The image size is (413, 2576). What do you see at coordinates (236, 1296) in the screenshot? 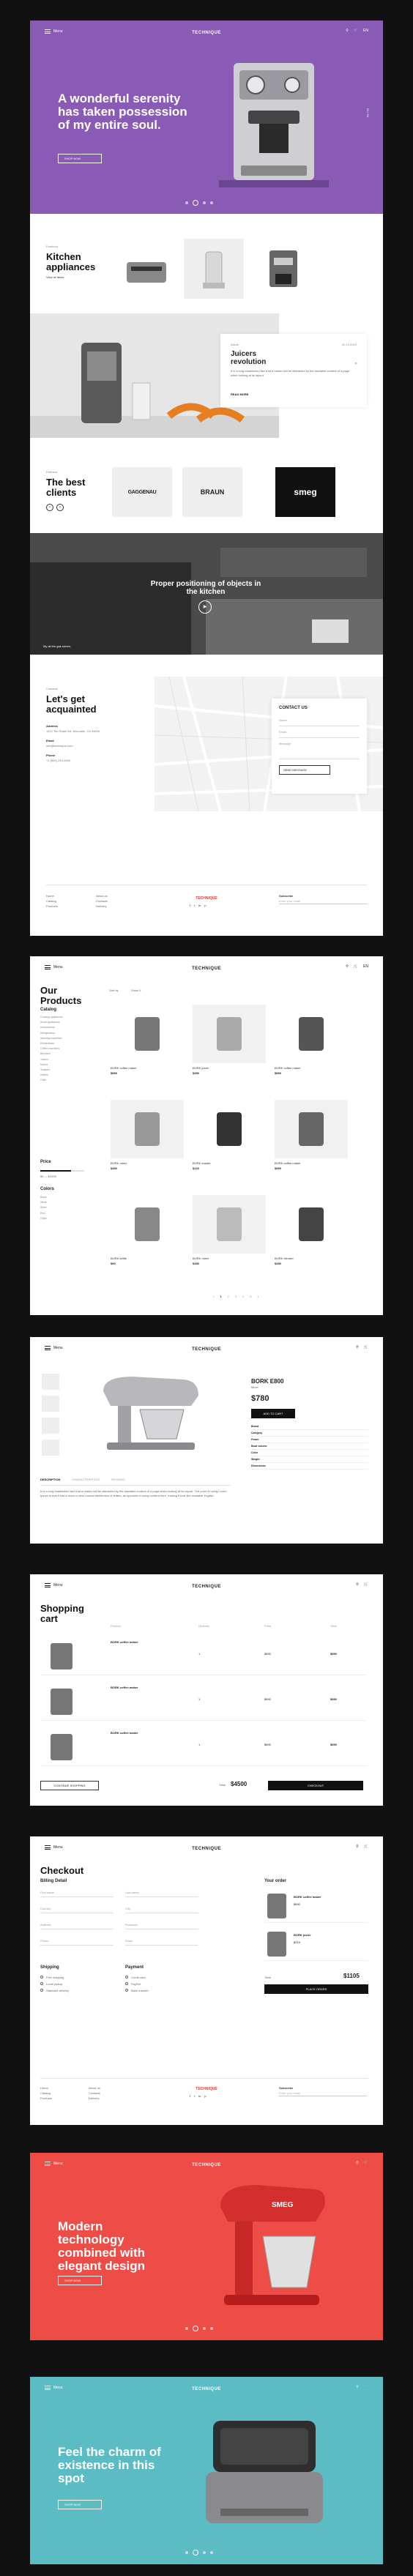
I see `page-number: 3` at bounding box center [236, 1296].